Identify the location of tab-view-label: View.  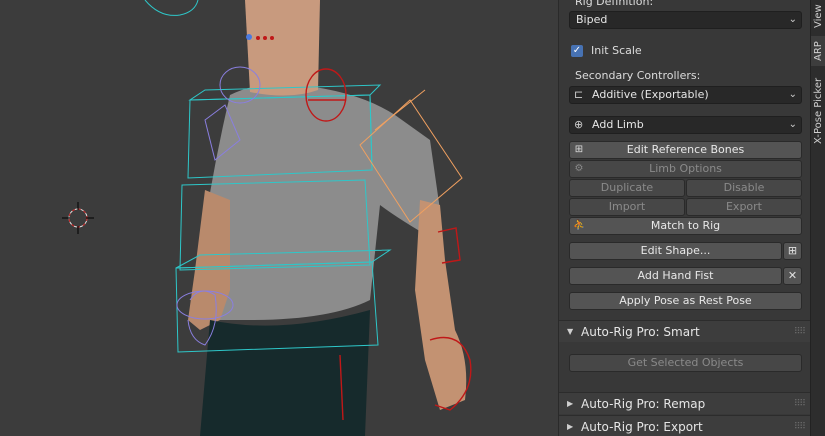
(818, 16).